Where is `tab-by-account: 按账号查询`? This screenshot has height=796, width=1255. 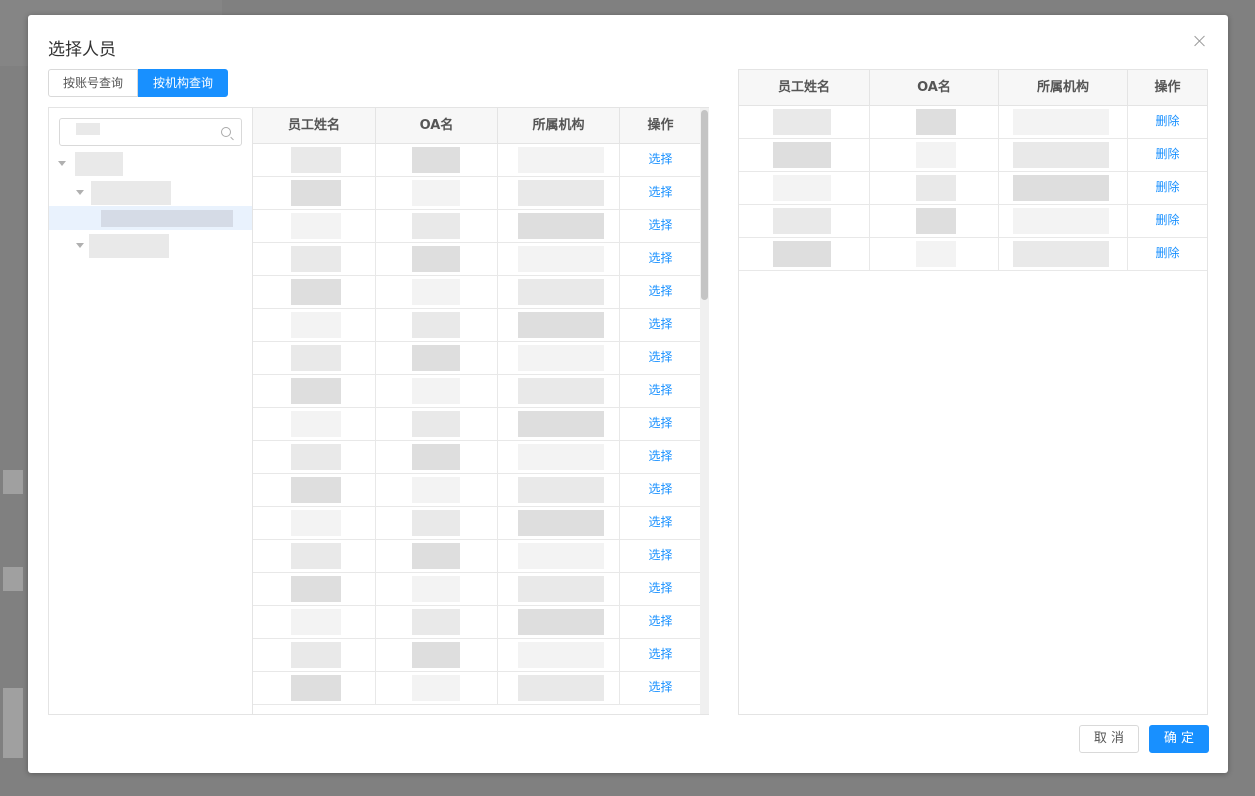 tab-by-account: 按账号查询 is located at coordinates (93, 83).